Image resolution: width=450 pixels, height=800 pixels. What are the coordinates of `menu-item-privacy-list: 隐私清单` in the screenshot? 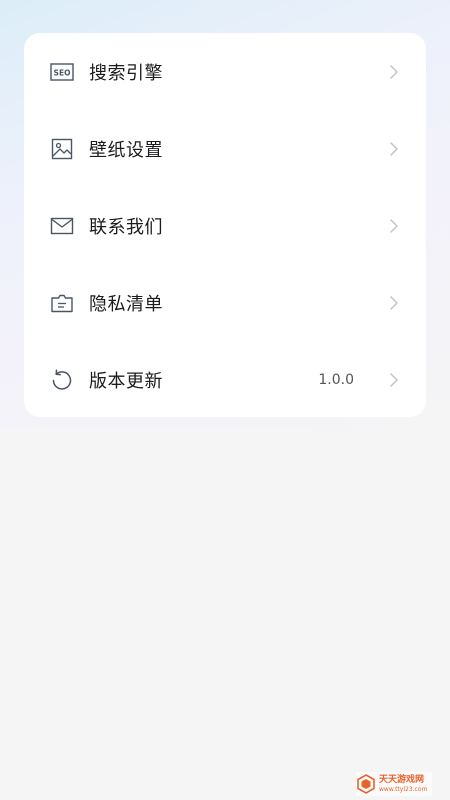 It's located at (225, 302).